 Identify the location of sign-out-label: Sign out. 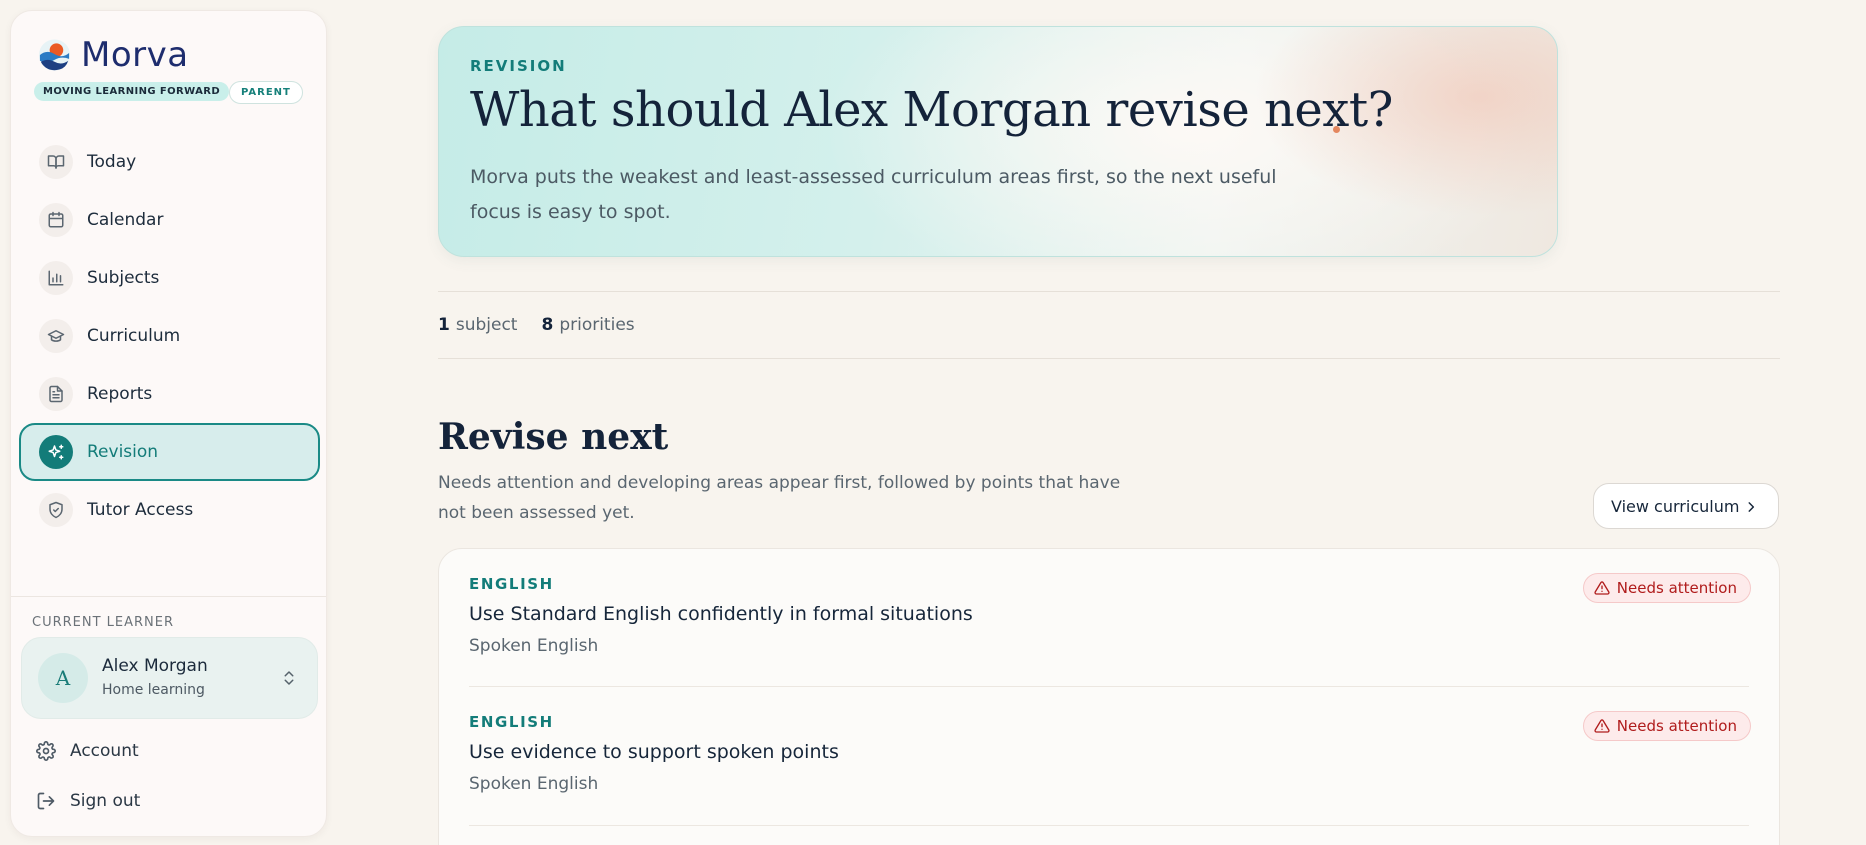
(105, 801).